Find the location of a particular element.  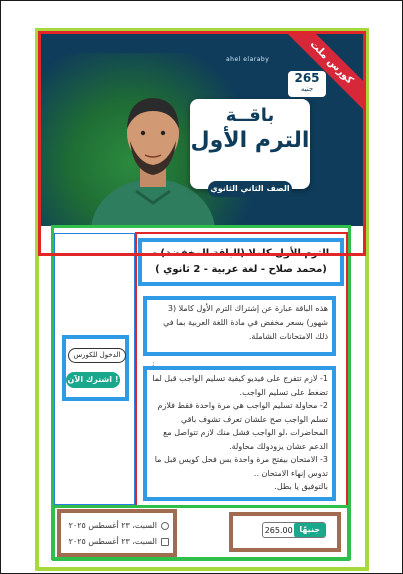

course-price: جنيهًا 265.00 is located at coordinates (294, 530).